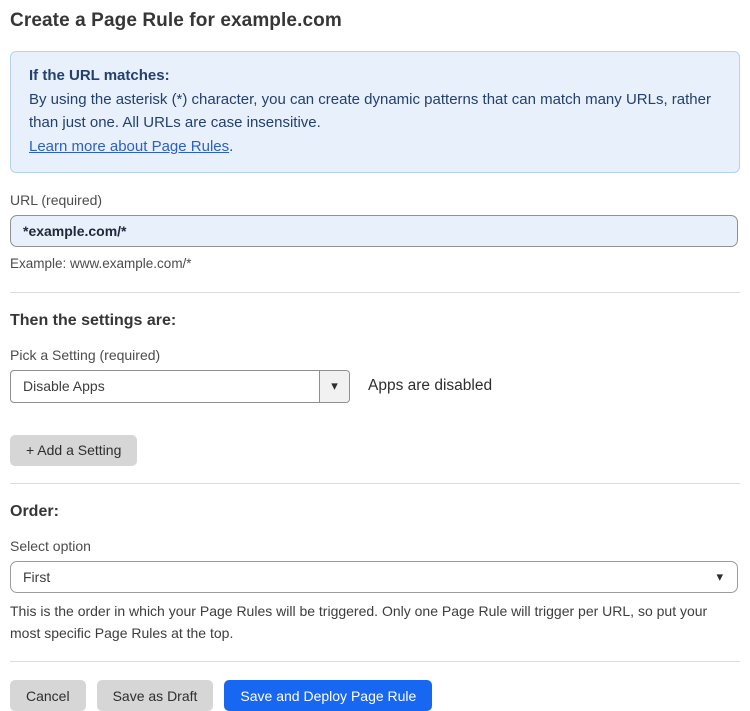 The height and width of the screenshot is (711, 750). I want to click on setting-dropdown: Disable Apps ▾, so click(180, 386).